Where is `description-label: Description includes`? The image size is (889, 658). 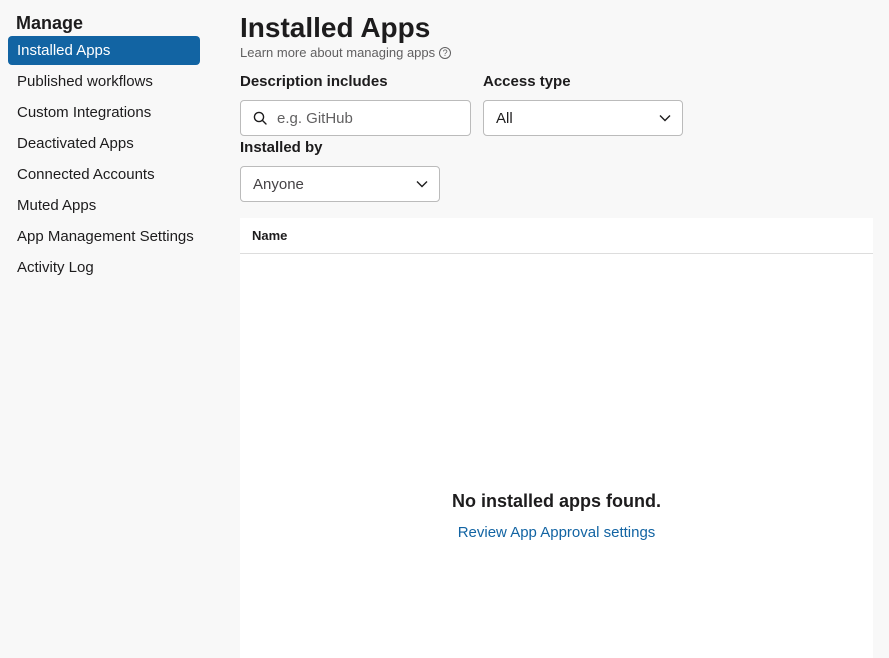 description-label: Description includes is located at coordinates (314, 81).